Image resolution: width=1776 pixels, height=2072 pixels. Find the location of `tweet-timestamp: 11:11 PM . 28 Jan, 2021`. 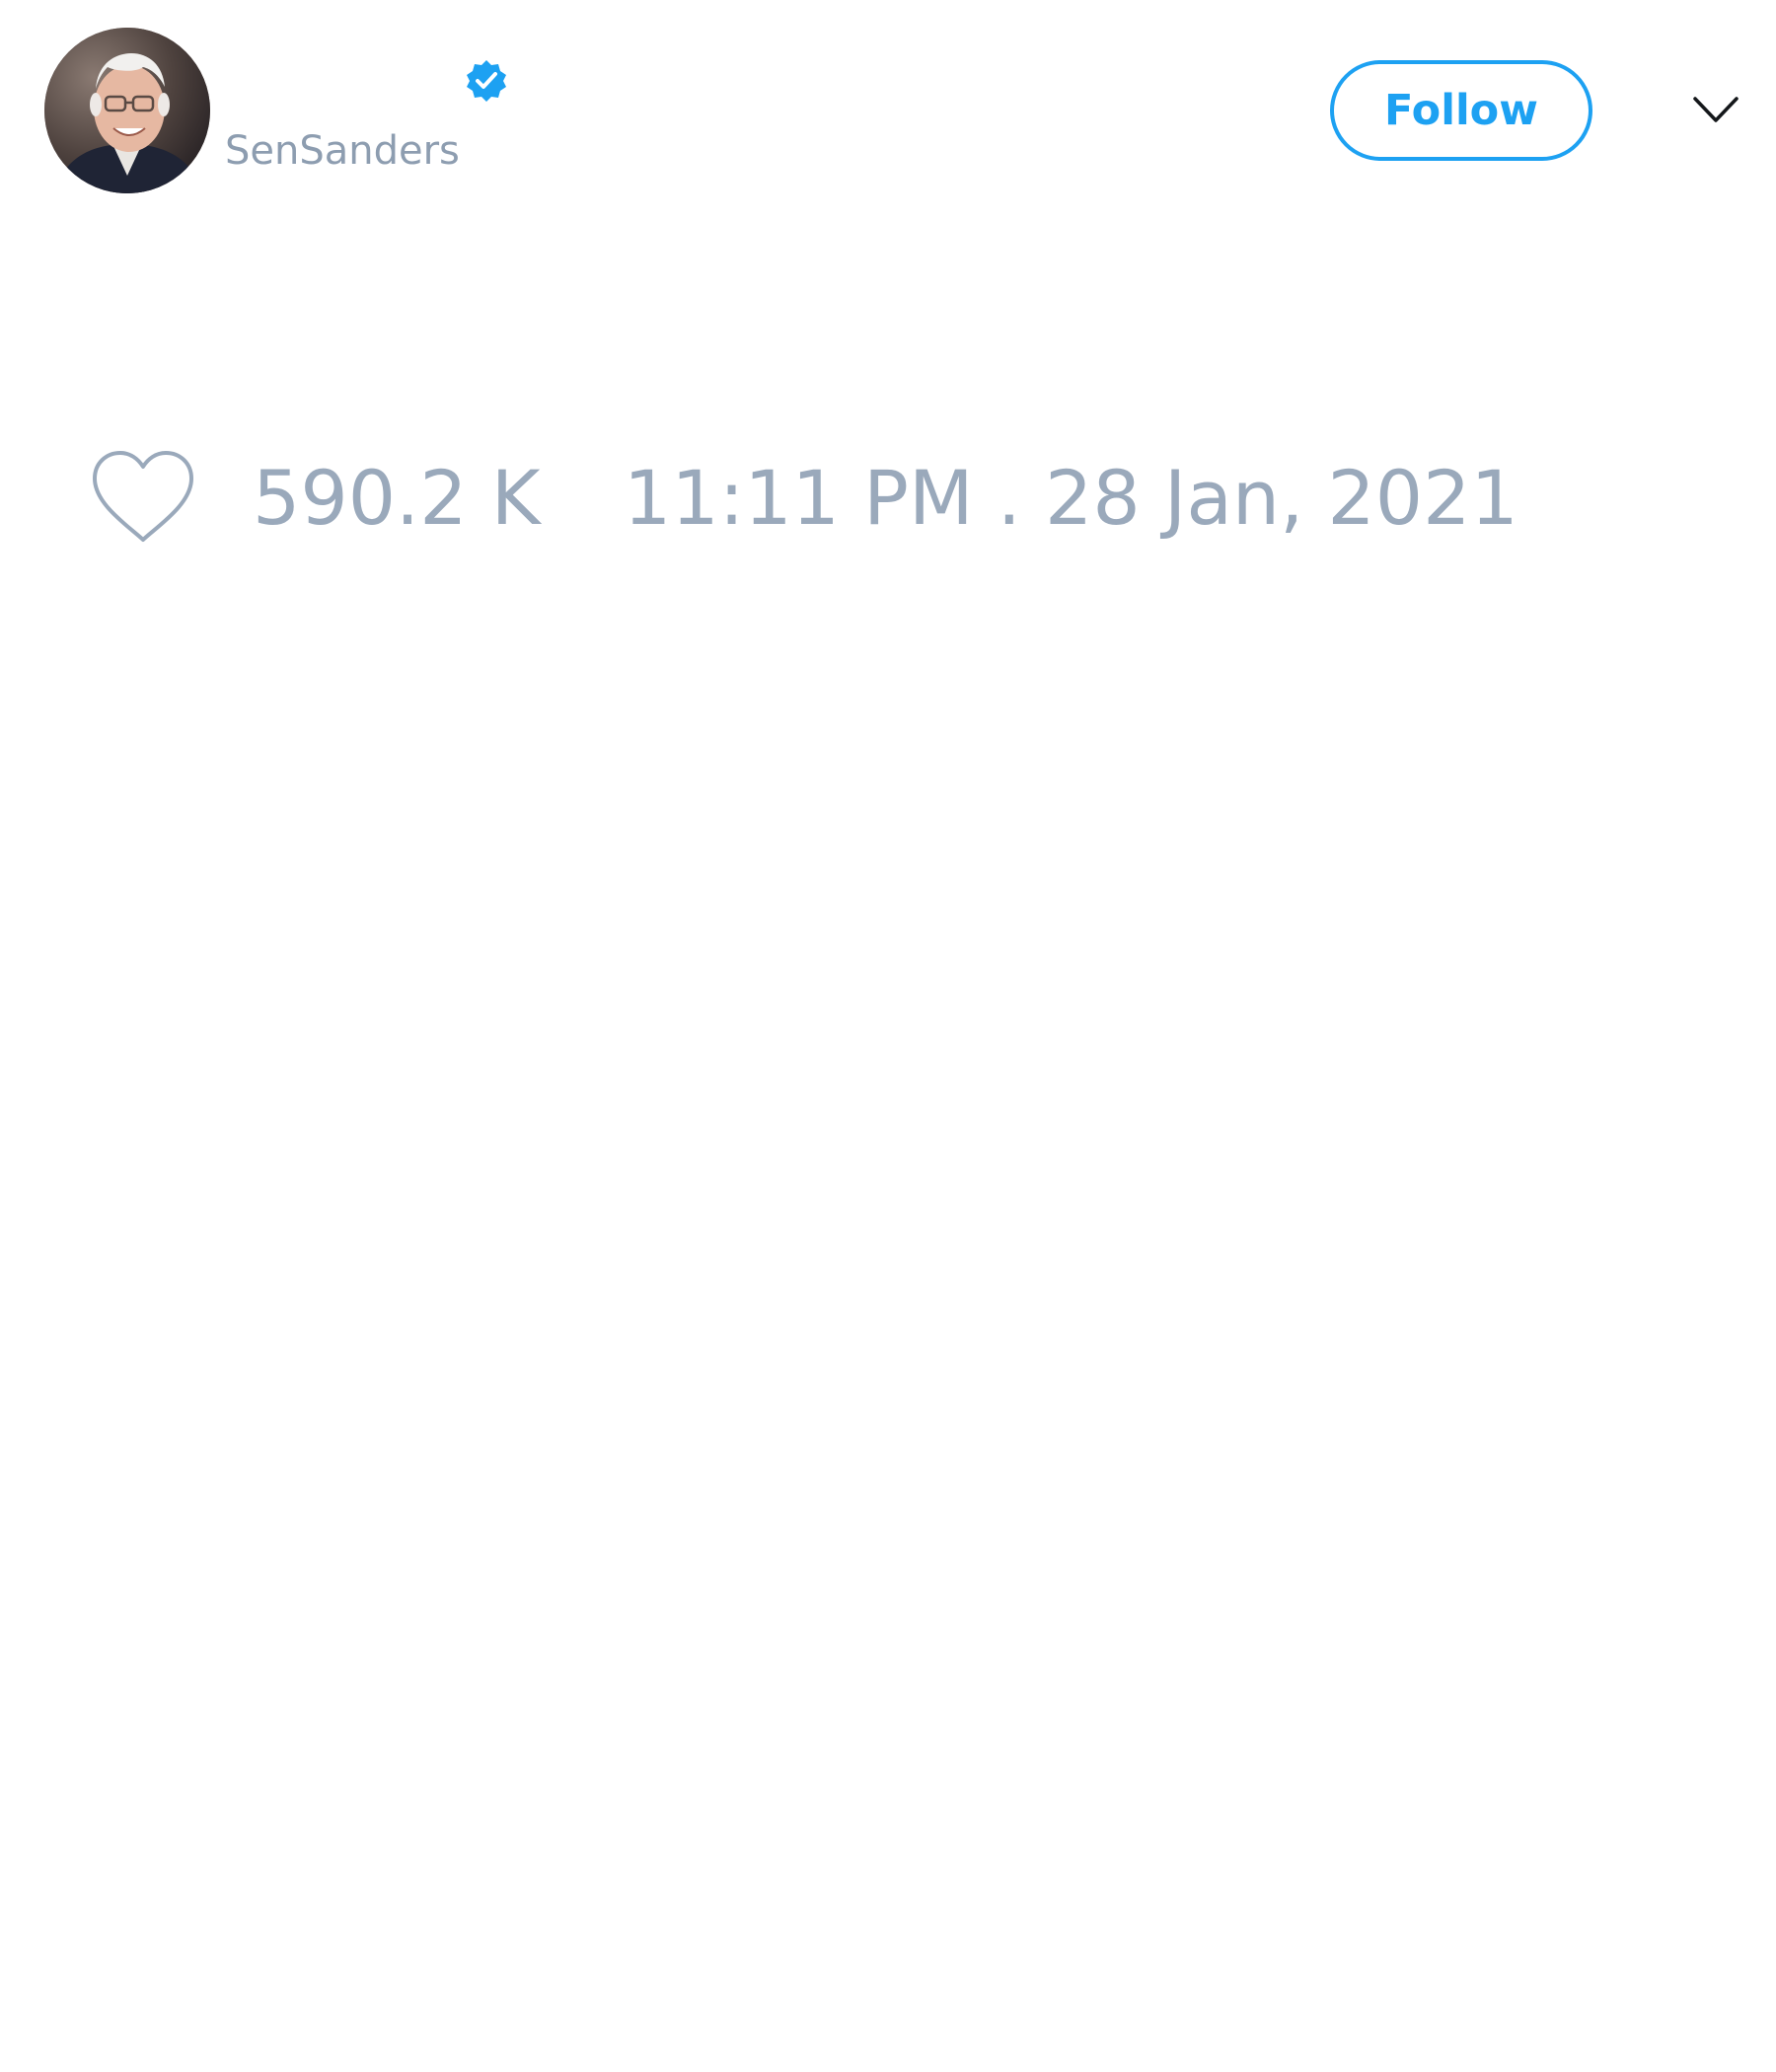

tweet-timestamp: 11:11 PM . 28 Jan, 2021 is located at coordinates (1071, 499).